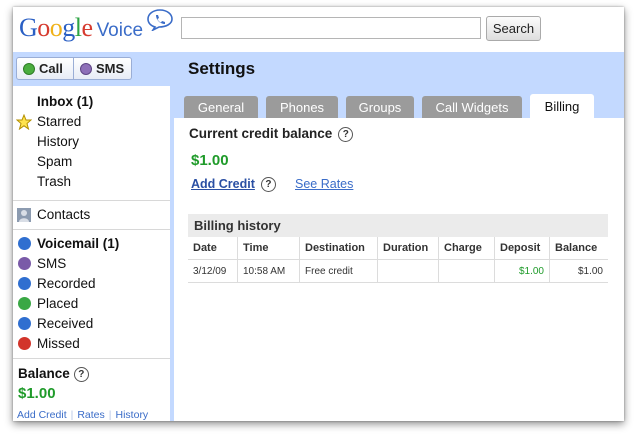 Image resolution: width=638 pixels, height=444 pixels. What do you see at coordinates (120, 30) in the screenshot?
I see `logo-voice-text: Voice` at bounding box center [120, 30].